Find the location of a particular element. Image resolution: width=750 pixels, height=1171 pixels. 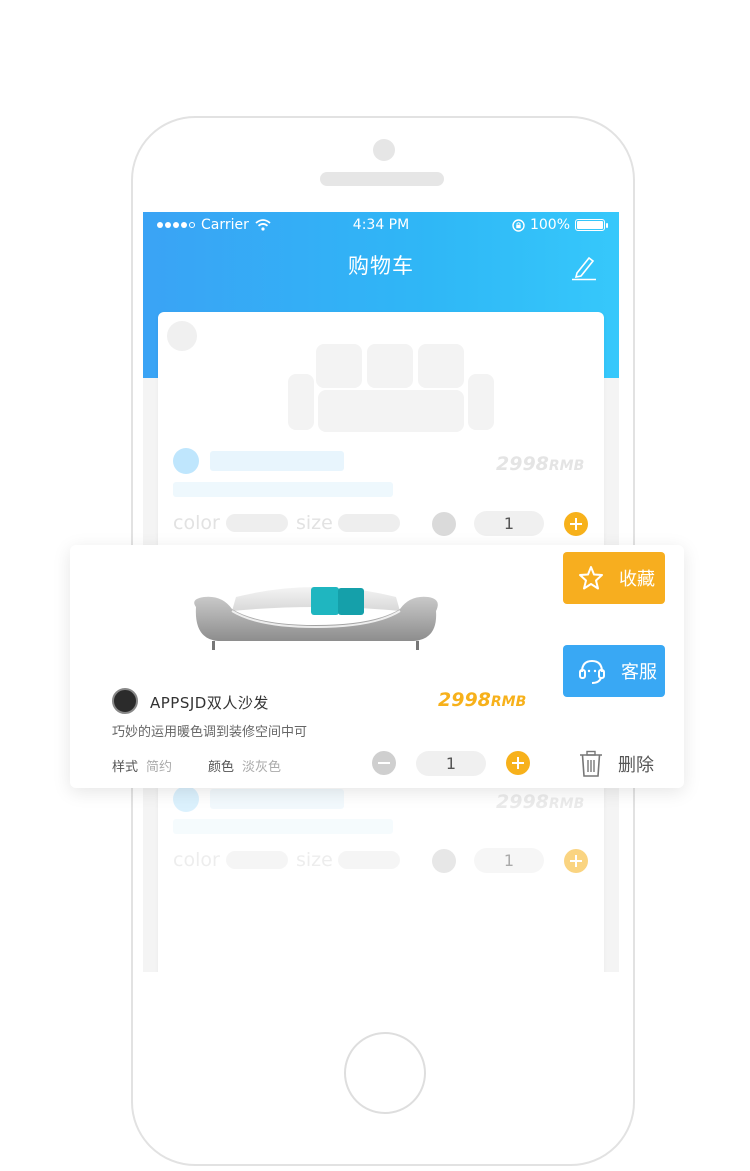

trash-icon is located at coordinates (591, 763).